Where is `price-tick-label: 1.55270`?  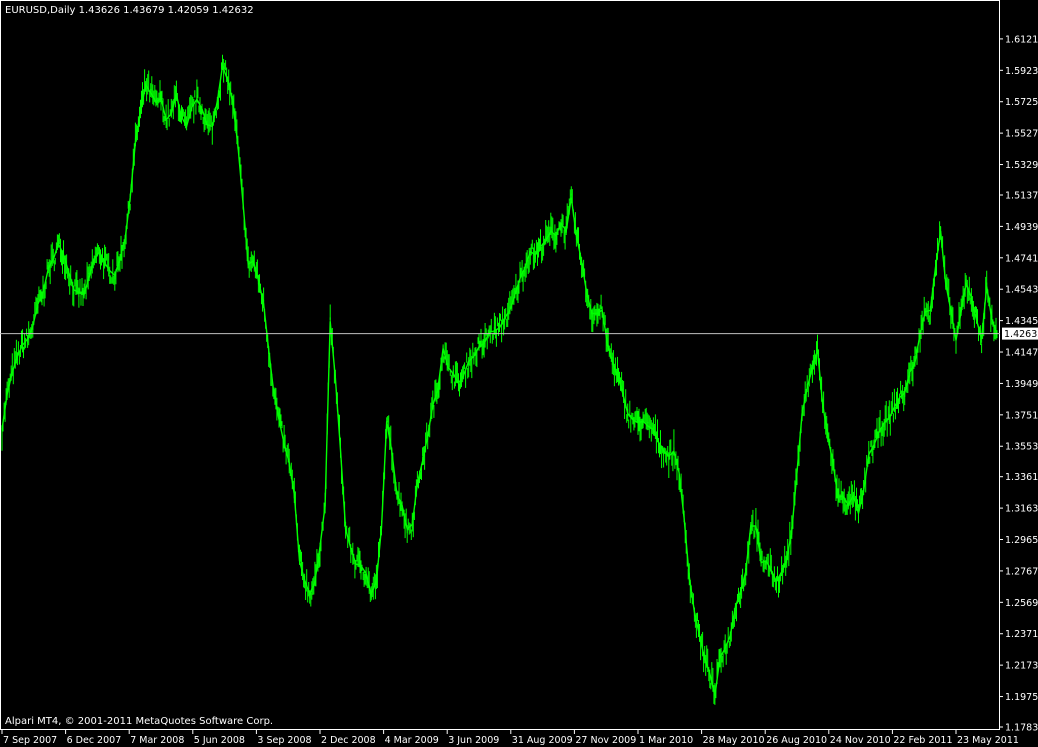 price-tick-label: 1.55270 is located at coordinates (1021, 134).